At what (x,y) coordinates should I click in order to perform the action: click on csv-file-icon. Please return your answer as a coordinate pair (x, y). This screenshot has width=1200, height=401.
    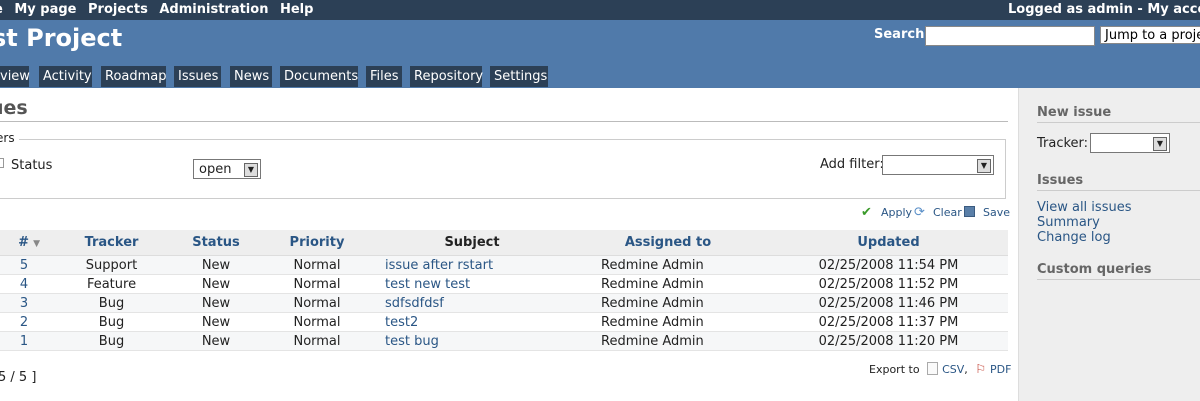
    Looking at the image, I should click on (933, 368).